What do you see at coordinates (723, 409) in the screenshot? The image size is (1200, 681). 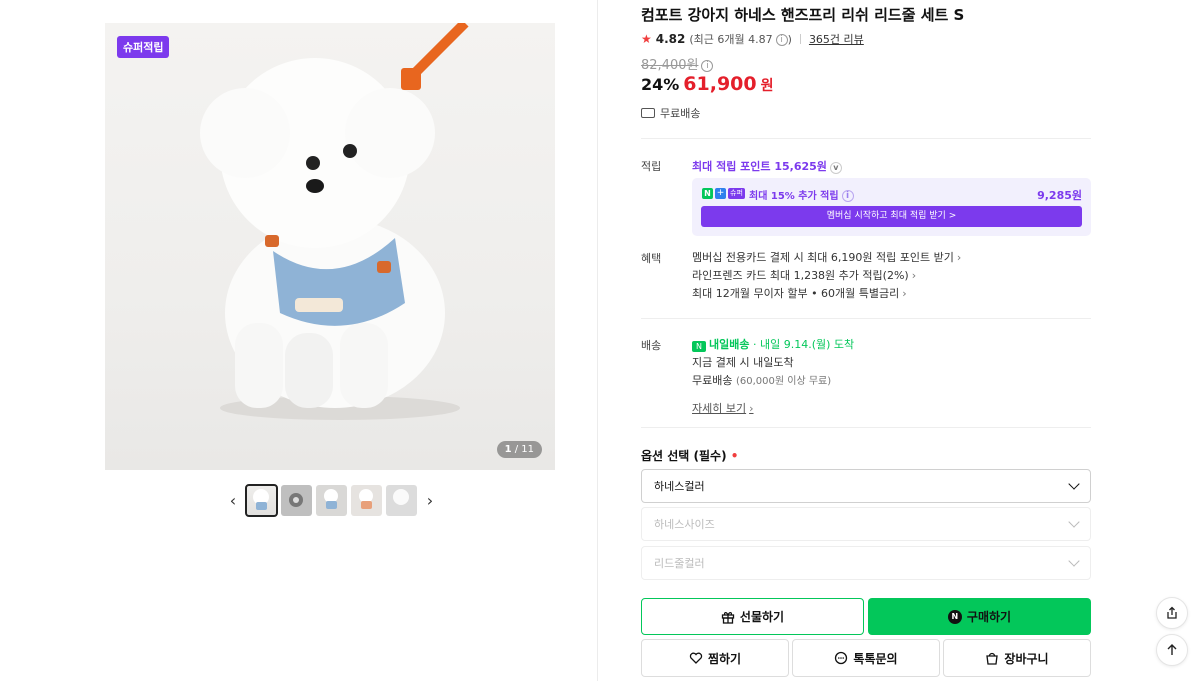 I see `delivery-detail-link: 자세히 보기 ›` at bounding box center [723, 409].